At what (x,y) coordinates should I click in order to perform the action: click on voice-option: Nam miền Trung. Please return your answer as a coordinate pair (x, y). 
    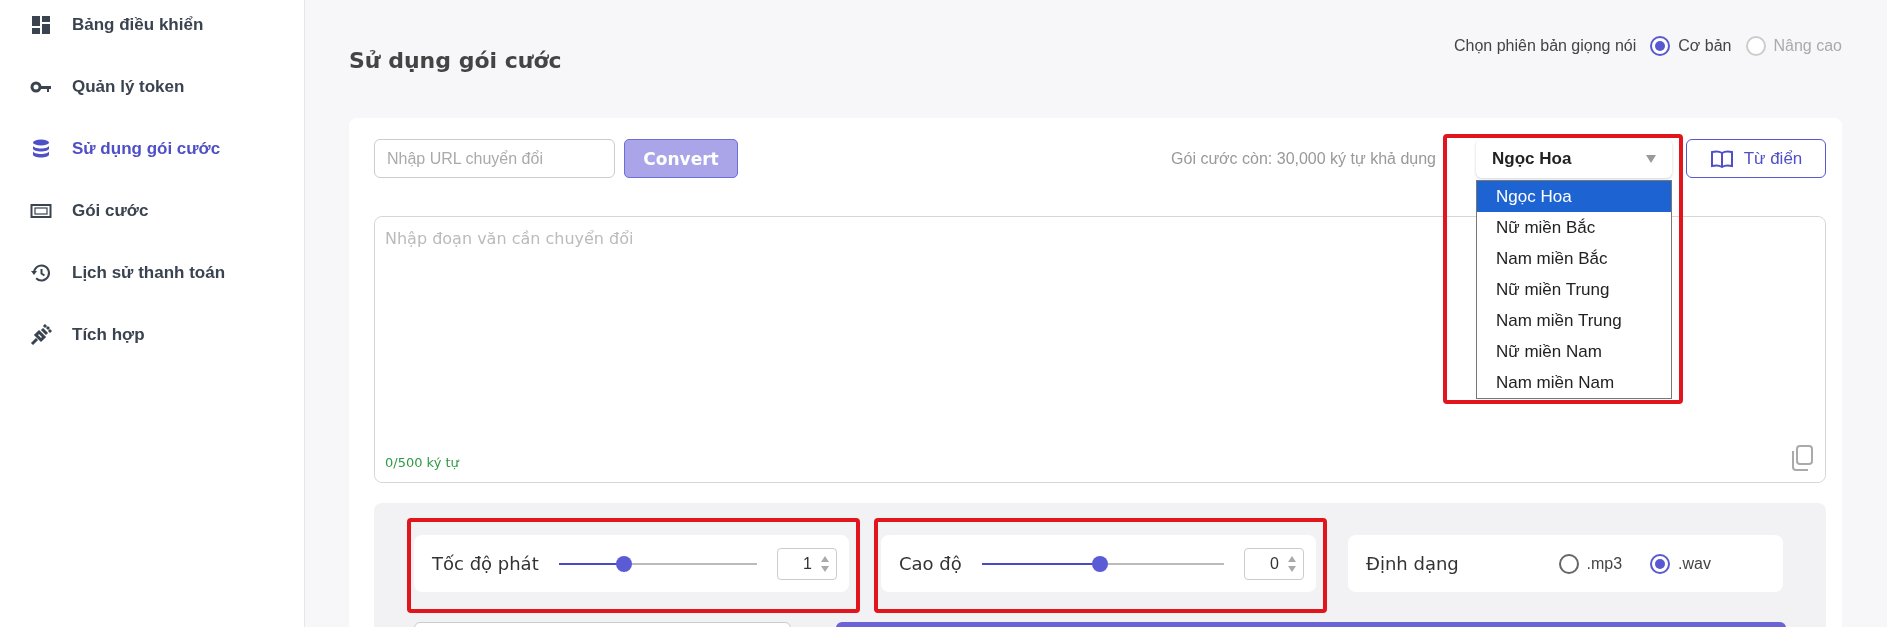
    Looking at the image, I should click on (1574, 320).